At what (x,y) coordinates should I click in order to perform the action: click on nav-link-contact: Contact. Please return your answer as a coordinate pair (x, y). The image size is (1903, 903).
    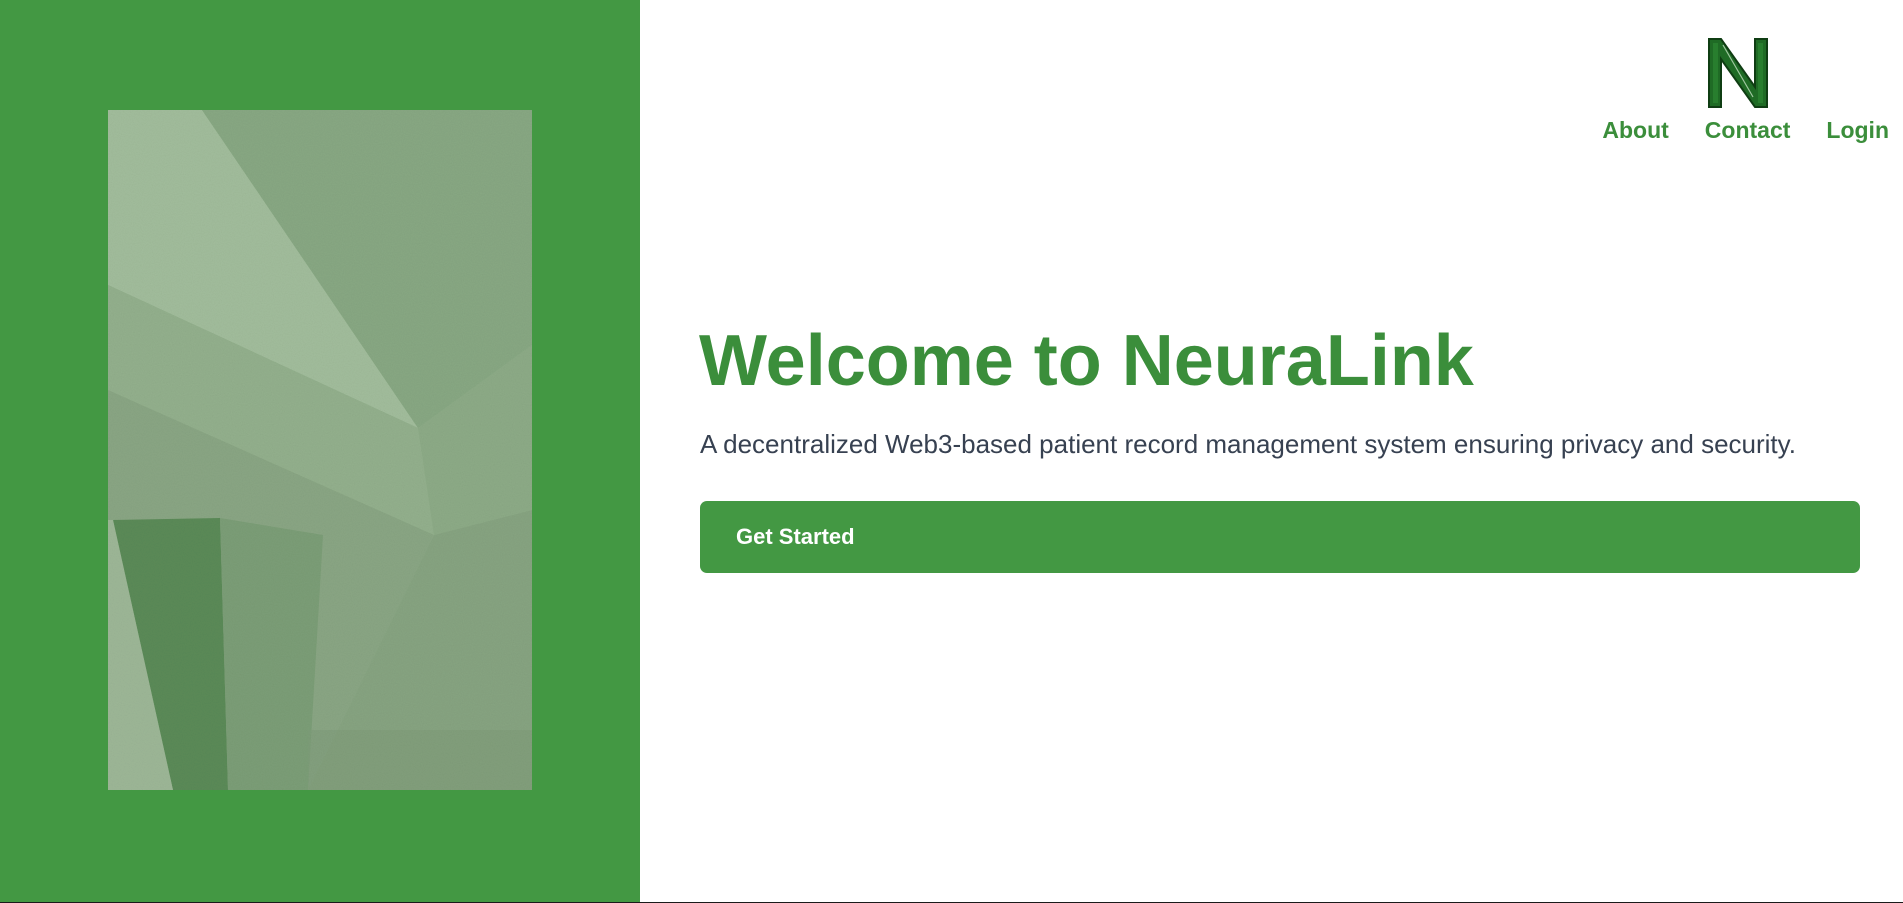
    Looking at the image, I should click on (1748, 130).